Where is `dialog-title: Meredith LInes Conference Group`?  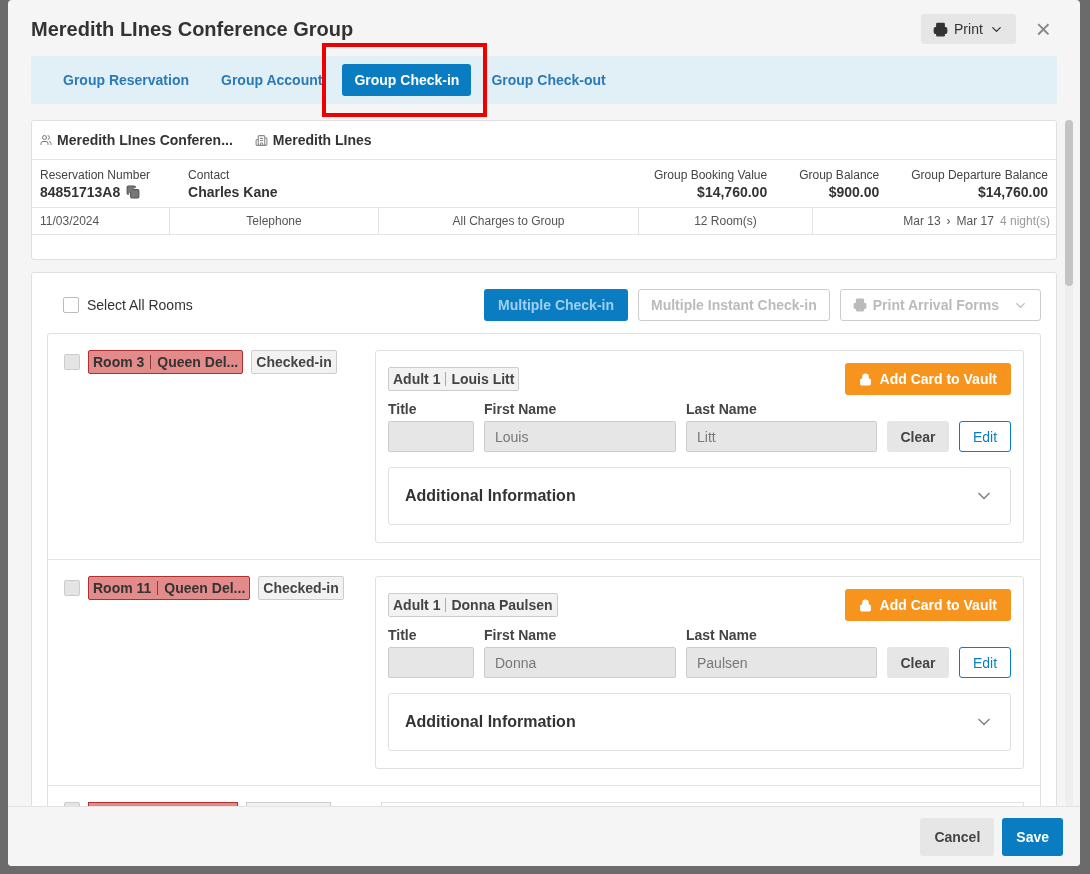 dialog-title: Meredith LInes Conference Group is located at coordinates (192, 29).